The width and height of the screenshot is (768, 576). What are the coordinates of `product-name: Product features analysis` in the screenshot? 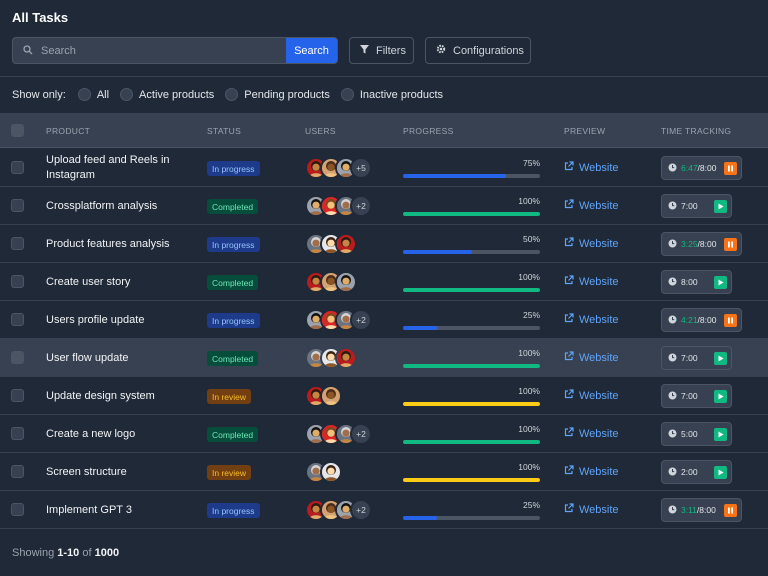 It's located at (121, 244).